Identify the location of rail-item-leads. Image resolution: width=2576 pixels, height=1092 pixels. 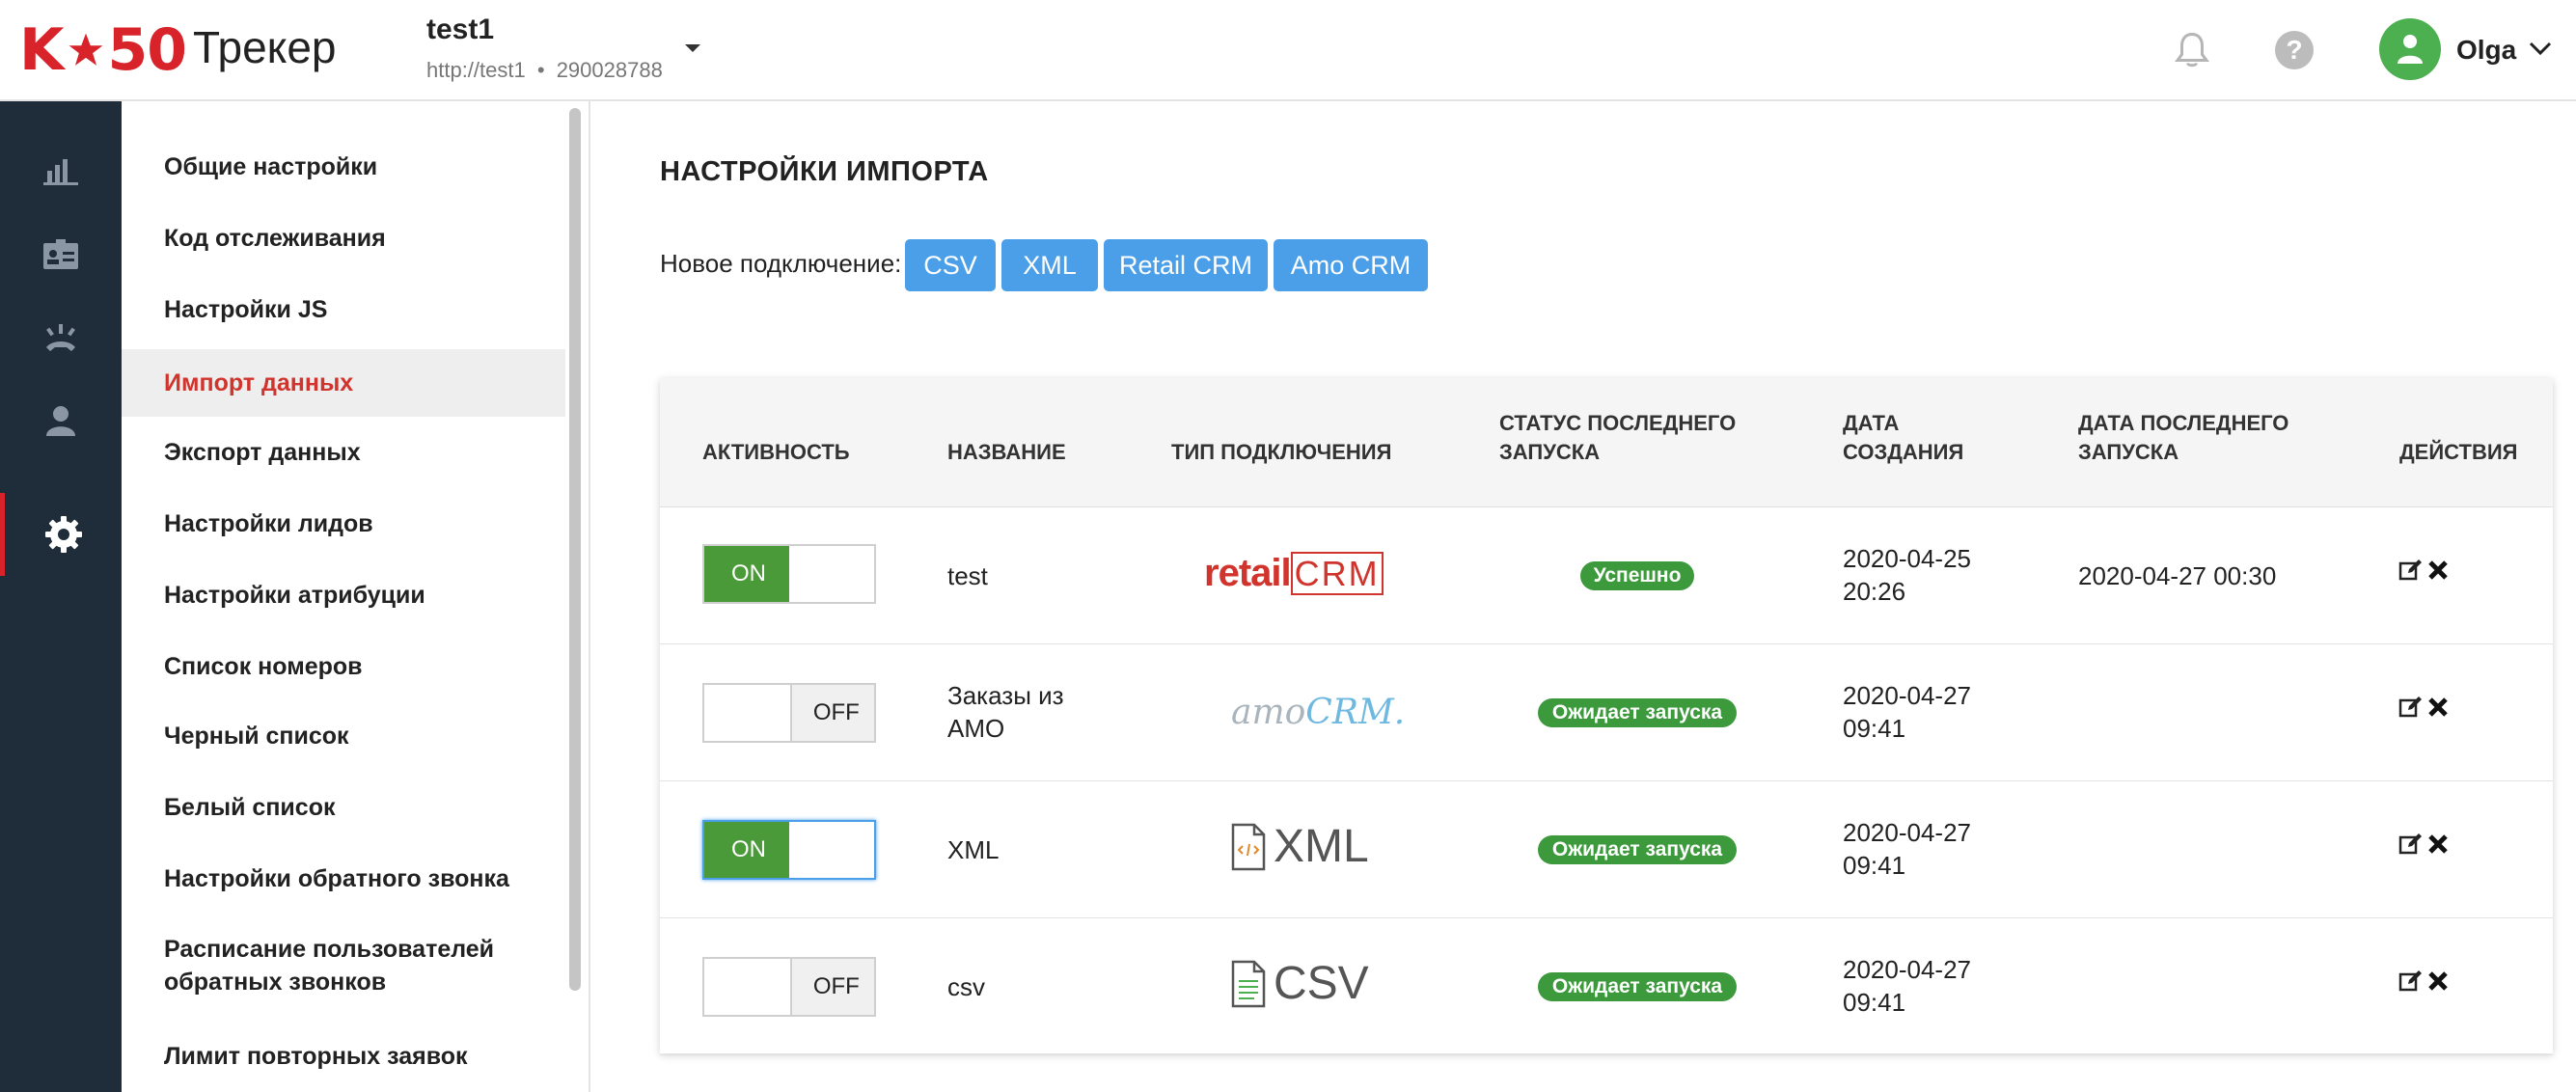
(61, 255).